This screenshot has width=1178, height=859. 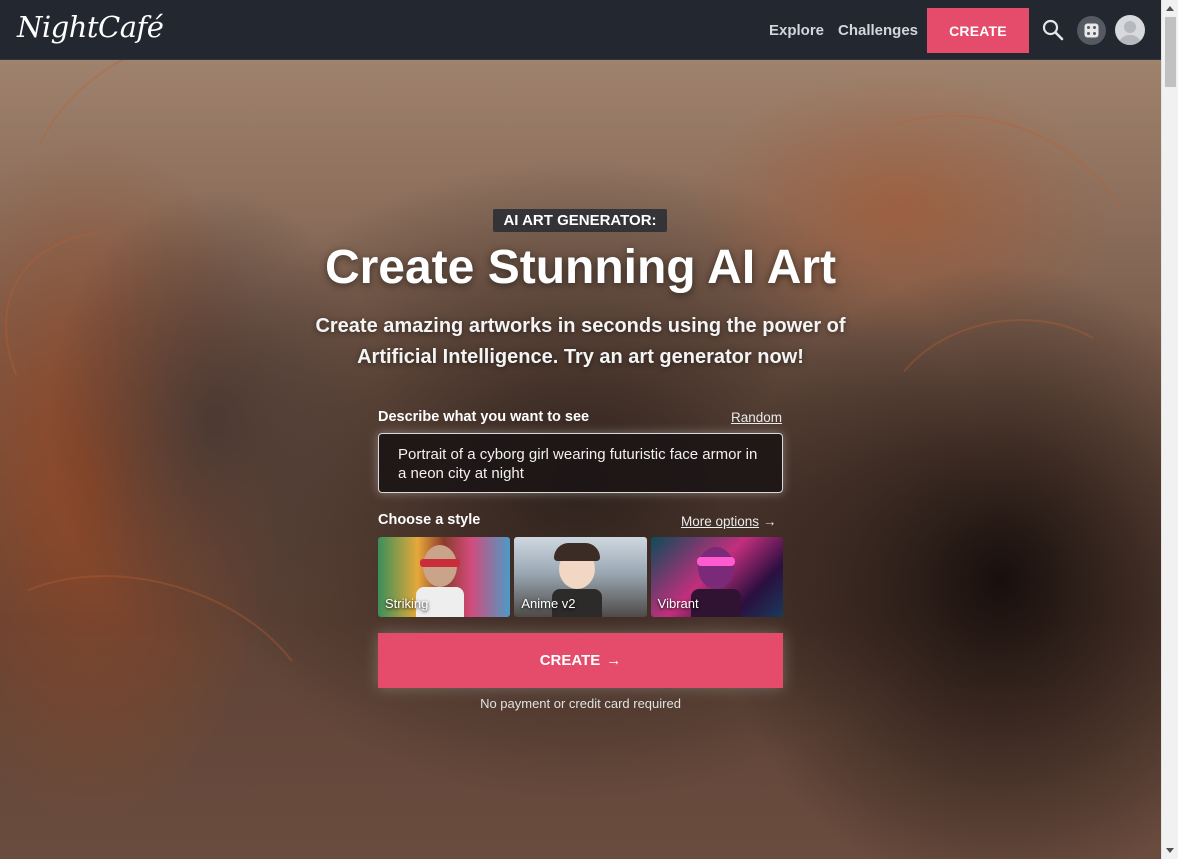 I want to click on style-card-anime-v2: Anime v2, so click(x=580, y=577).